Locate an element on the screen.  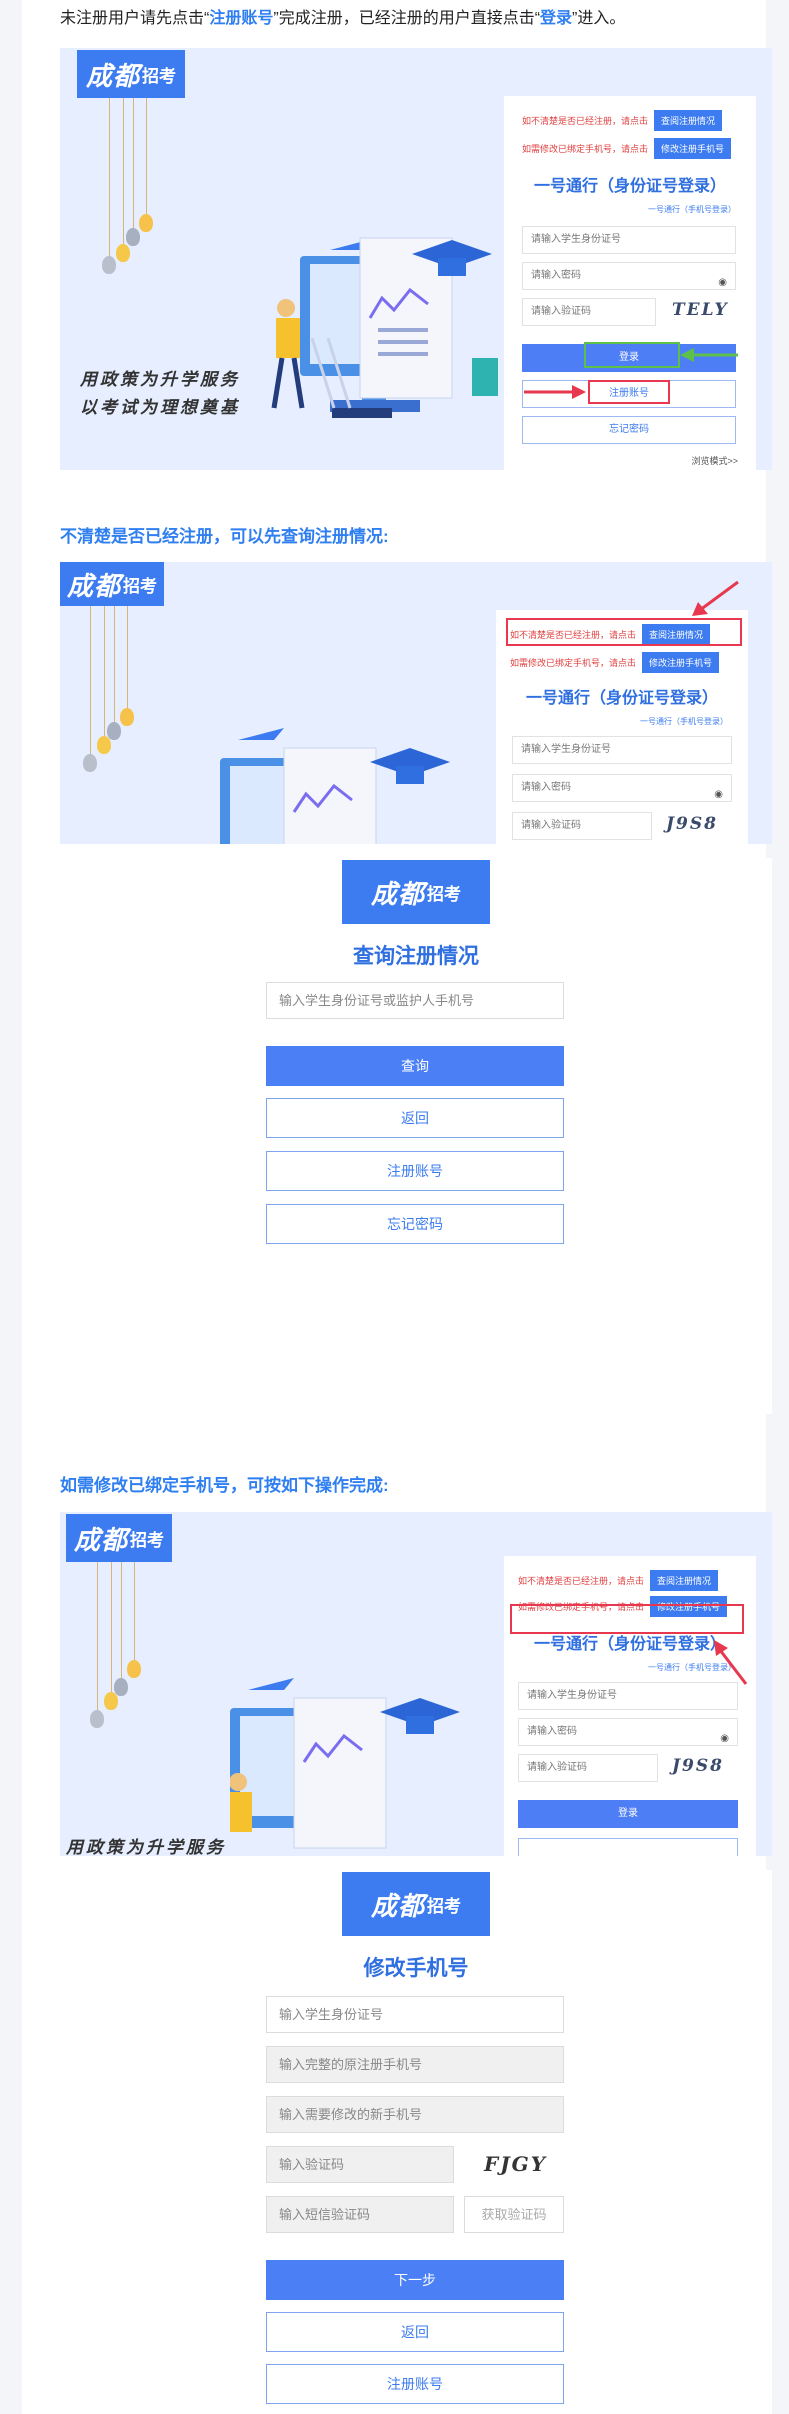
id-or-phone-input: 输入学生身份证号或监护人手机号 is located at coordinates (415, 1000).